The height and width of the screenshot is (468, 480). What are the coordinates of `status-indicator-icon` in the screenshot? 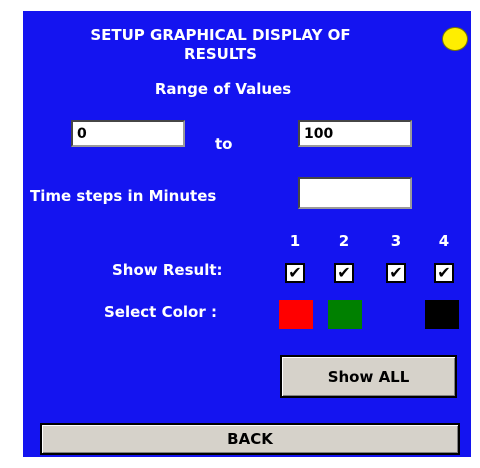 It's located at (455, 39).